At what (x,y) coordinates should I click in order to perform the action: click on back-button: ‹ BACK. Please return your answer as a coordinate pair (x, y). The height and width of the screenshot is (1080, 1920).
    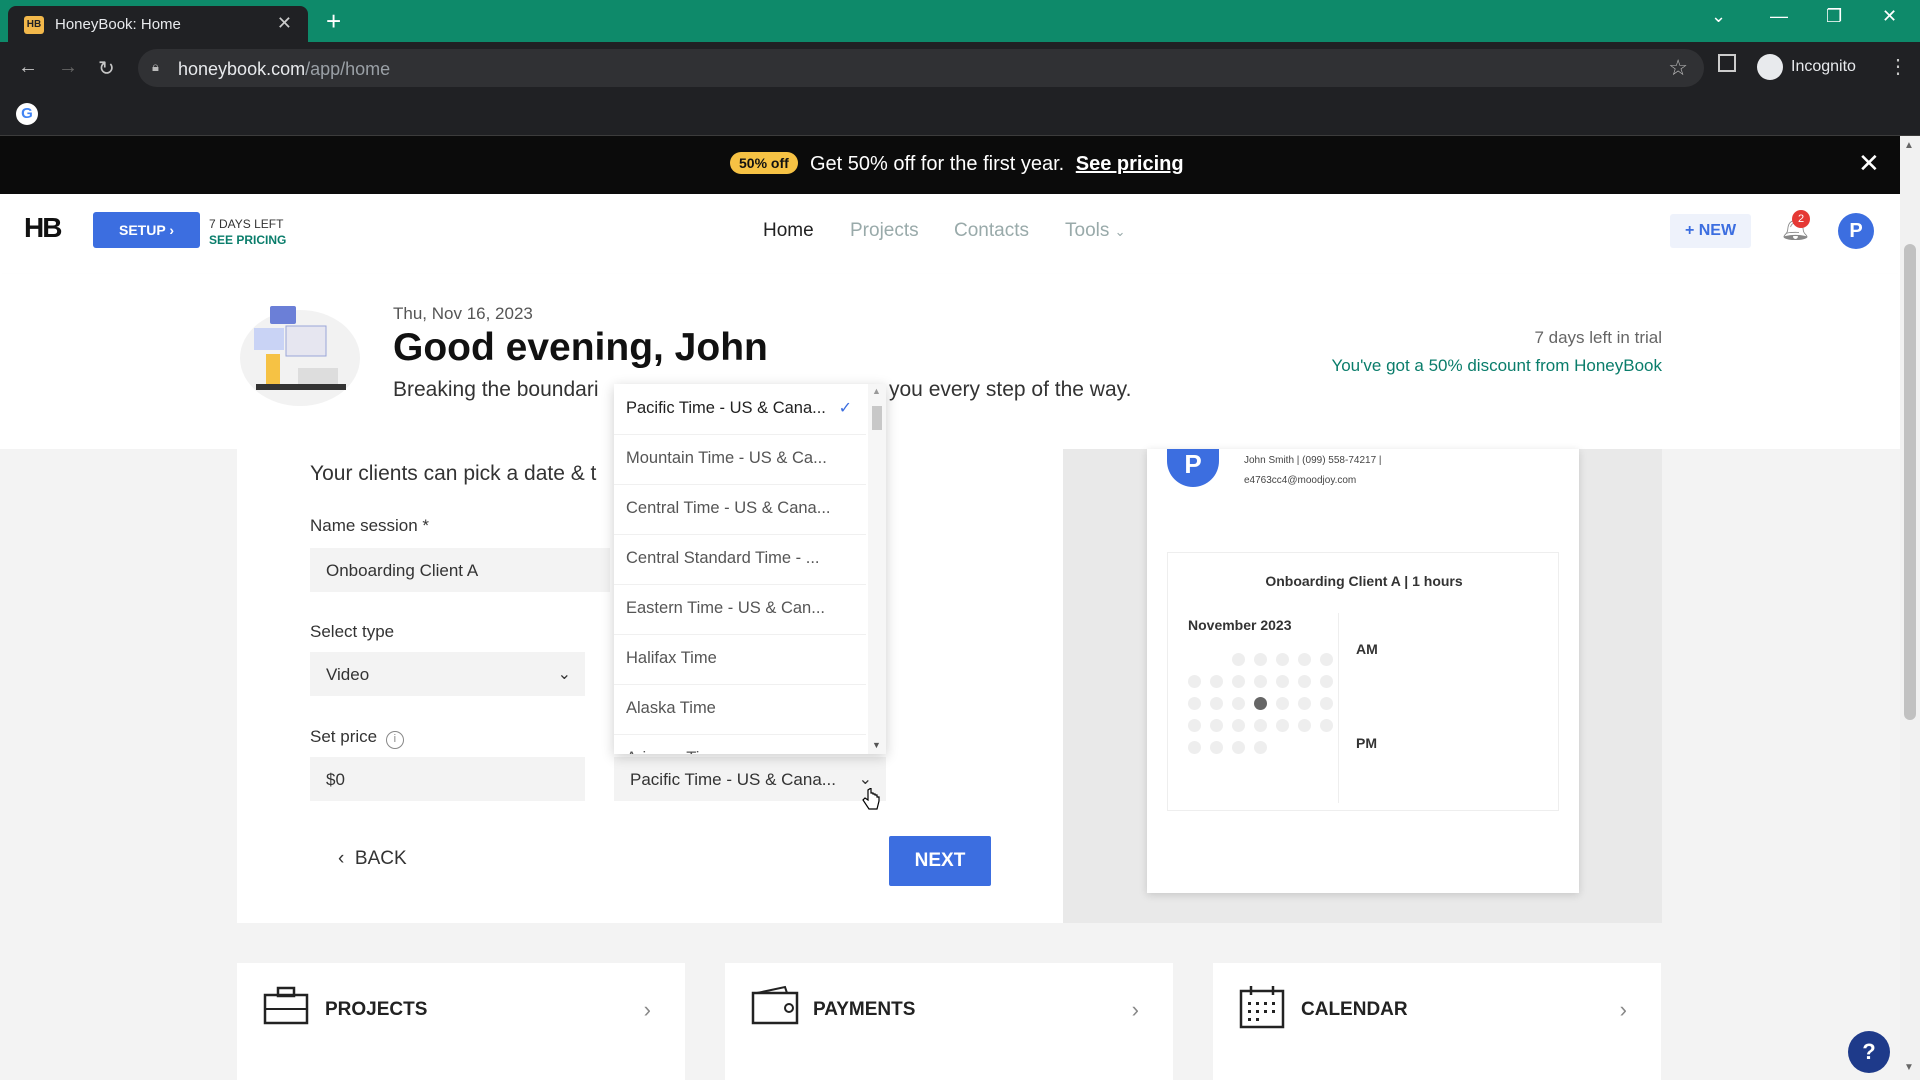
    Looking at the image, I should click on (372, 859).